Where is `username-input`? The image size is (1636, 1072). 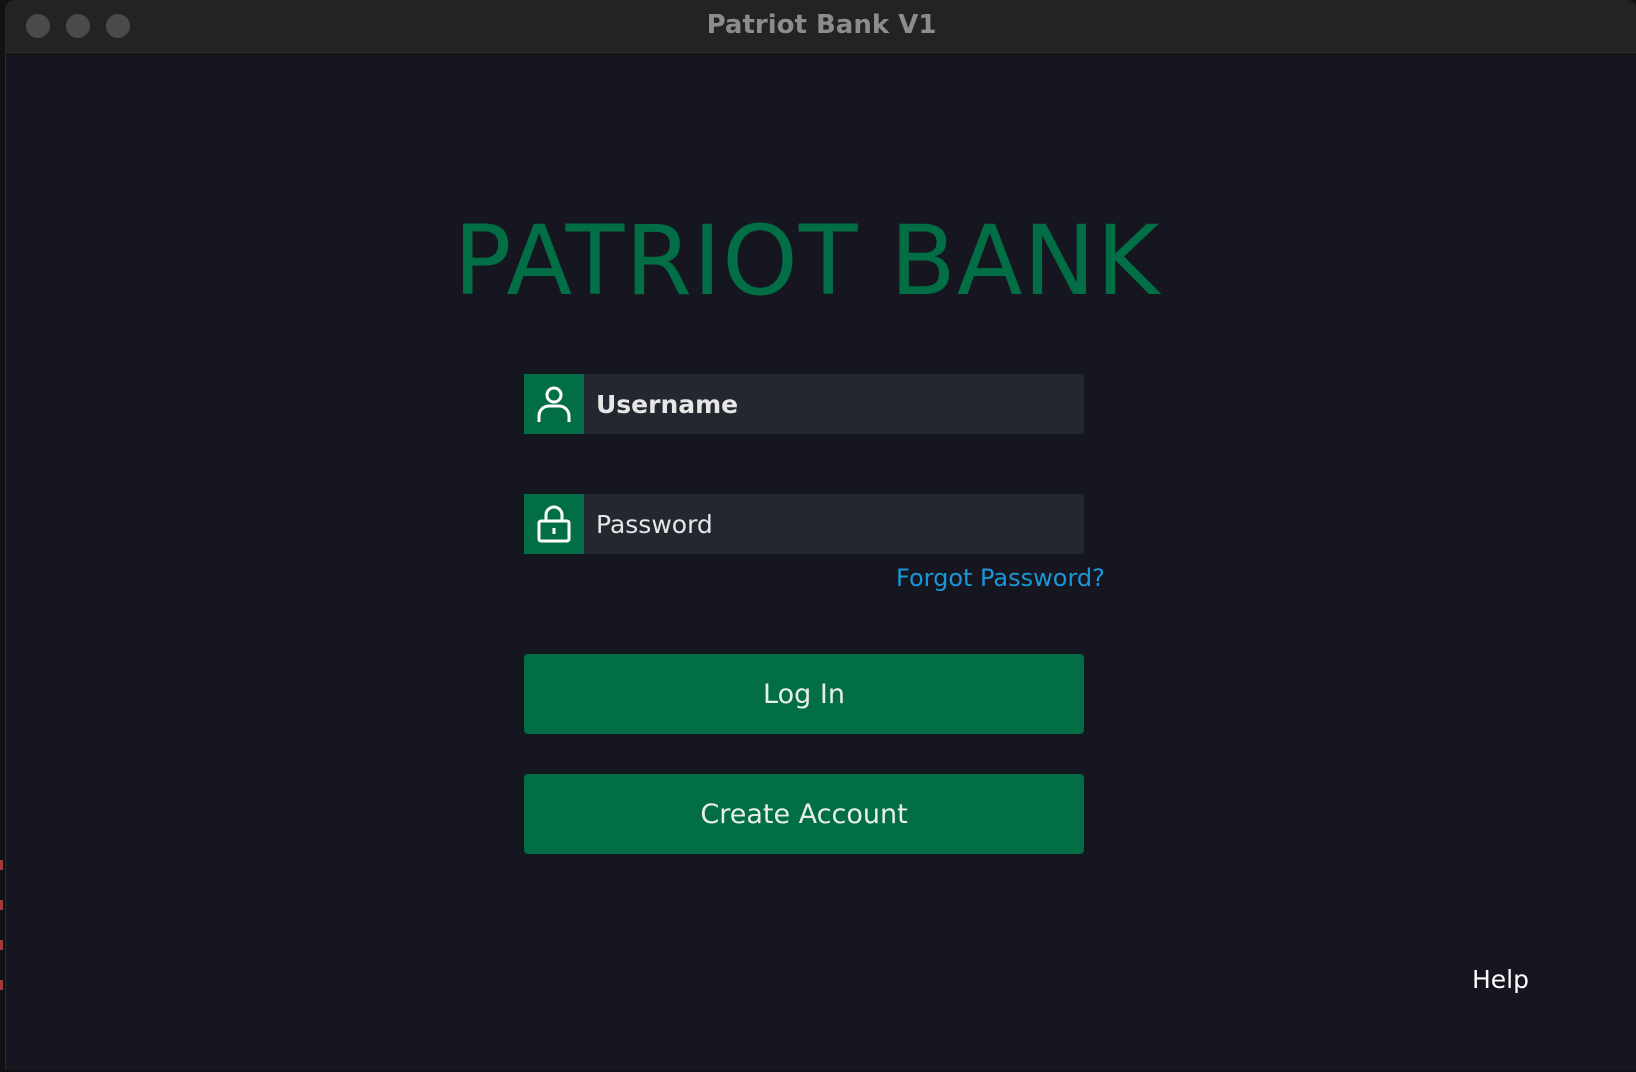
username-input is located at coordinates (834, 404).